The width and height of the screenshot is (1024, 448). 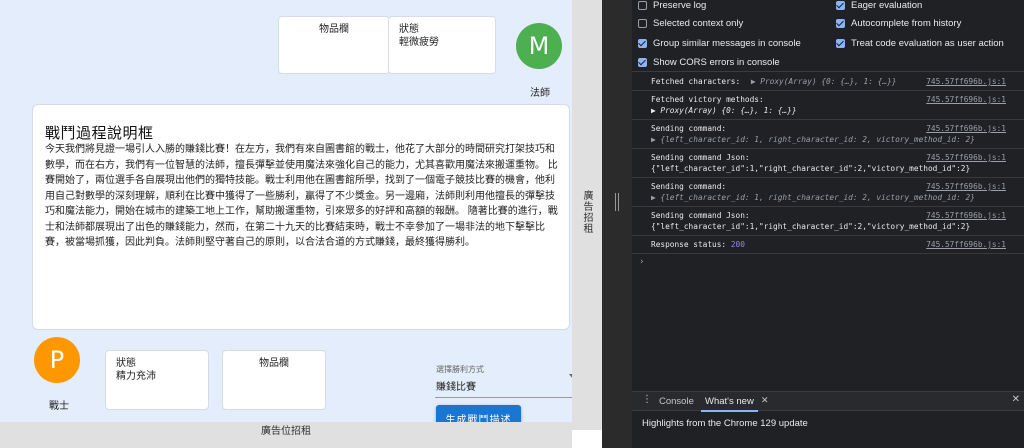 What do you see at coordinates (617, 202) in the screenshot?
I see `drag-handle-icon` at bounding box center [617, 202].